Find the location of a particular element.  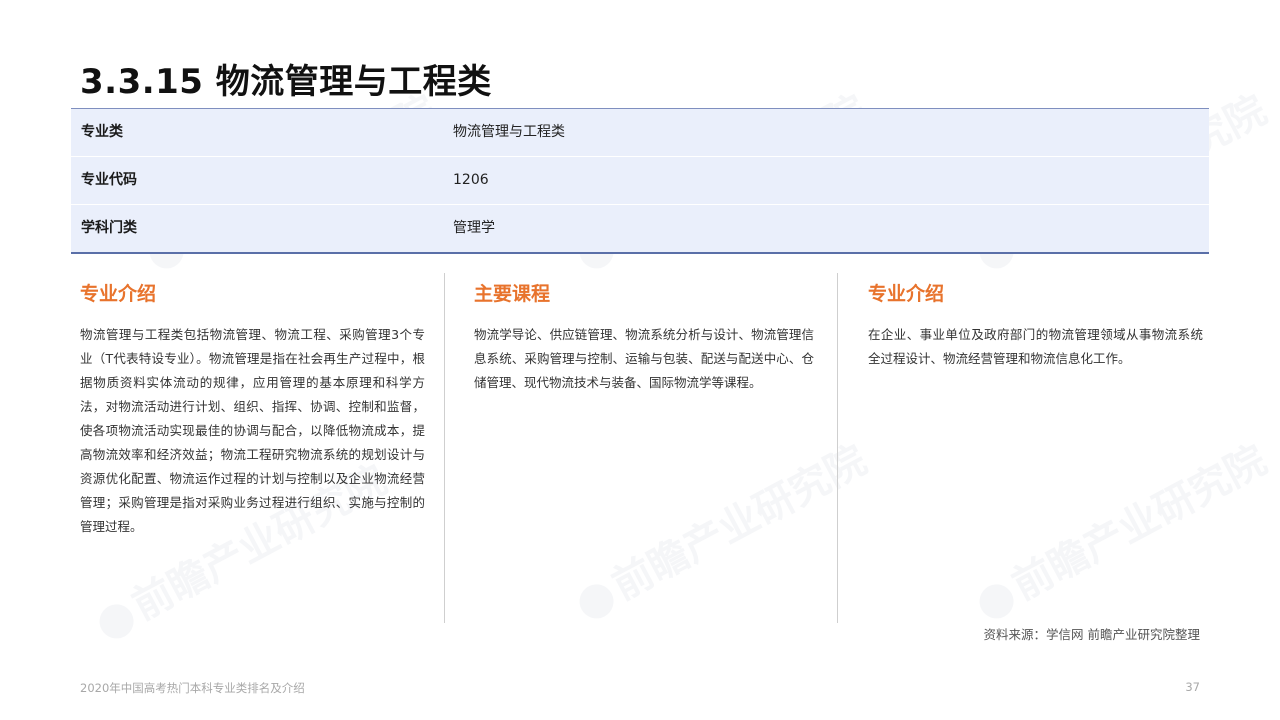

section-heading: 主要课程 is located at coordinates (512, 294).